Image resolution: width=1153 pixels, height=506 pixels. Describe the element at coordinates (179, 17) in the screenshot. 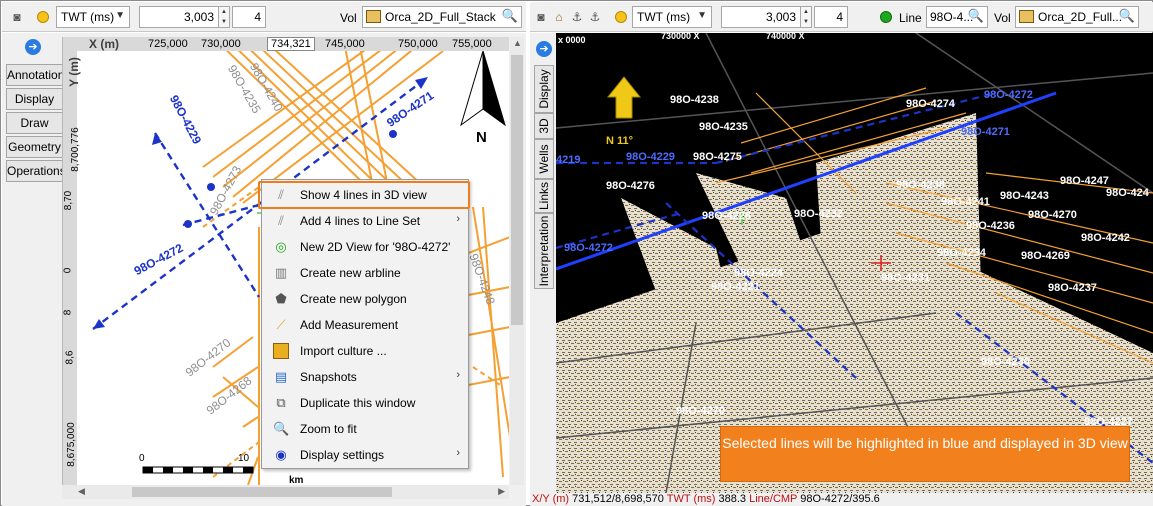

I see `time-input: 3,003` at that location.